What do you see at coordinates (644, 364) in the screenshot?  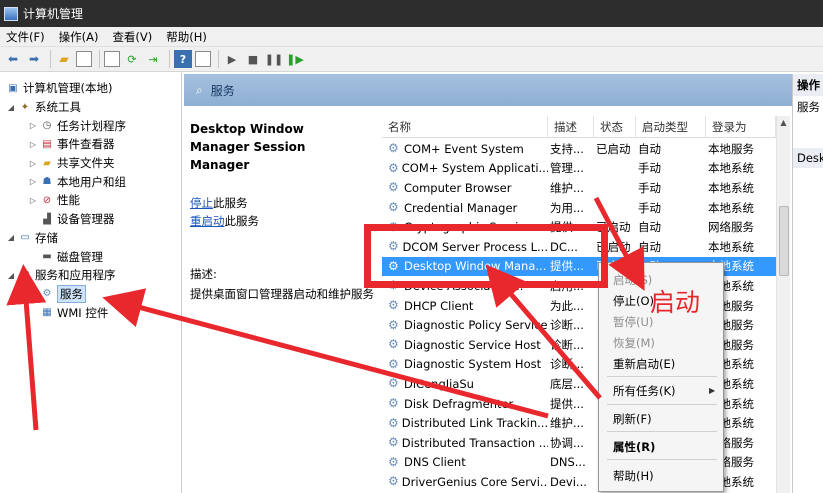 I see `menu-item-restart: 重新启动(E)` at bounding box center [644, 364].